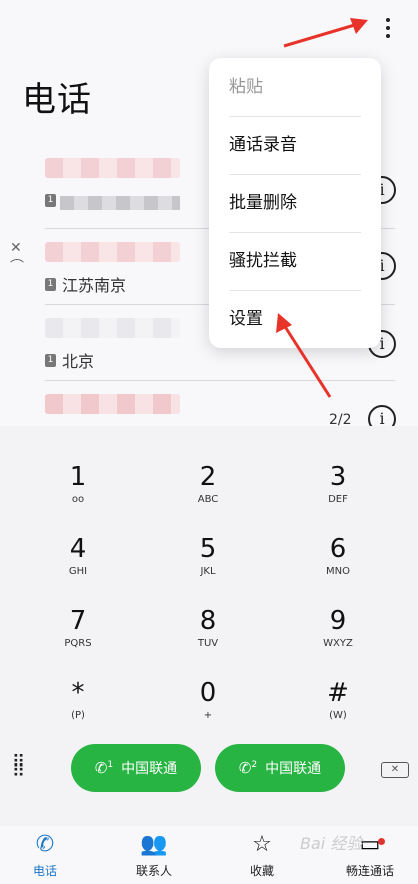 The width and height of the screenshot is (418, 884). Describe the element at coordinates (78, 564) in the screenshot. I see `dial-key-4: 4 GHI` at that location.